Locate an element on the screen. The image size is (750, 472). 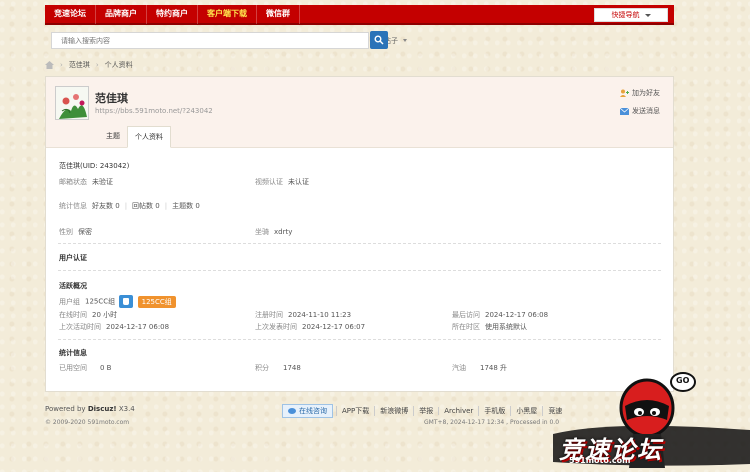
profile-tabs: 主题 个人资料 is located at coordinates (135, 137).